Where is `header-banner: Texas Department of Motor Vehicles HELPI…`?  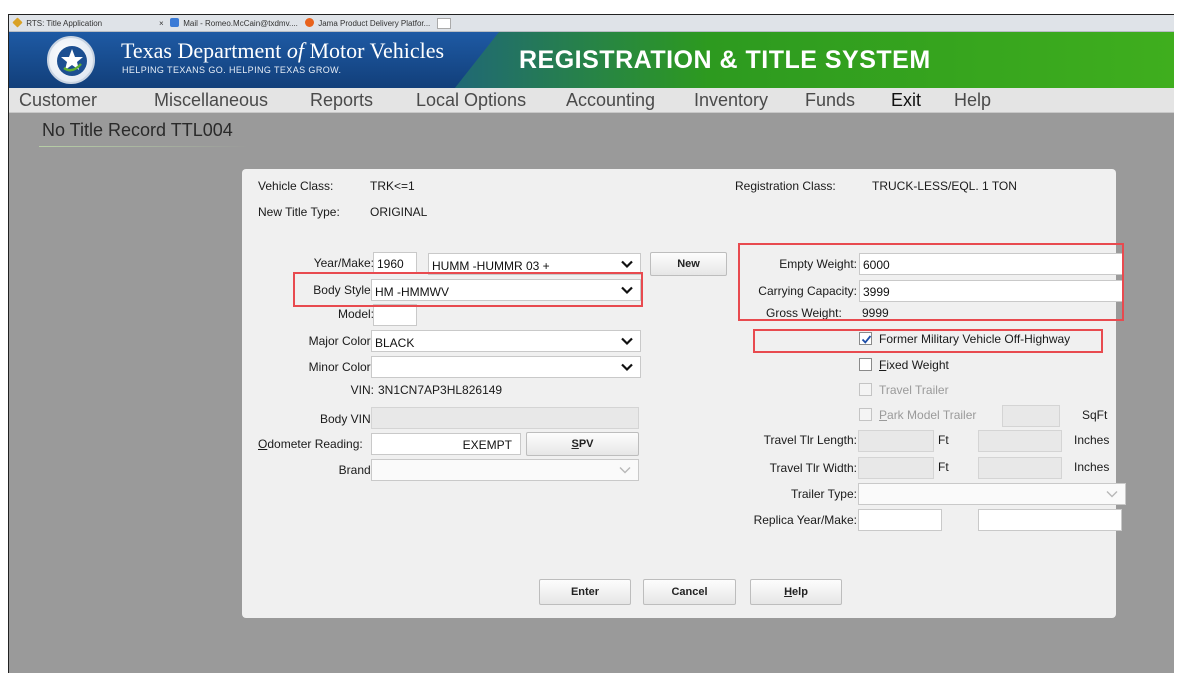 header-banner: Texas Department of Motor Vehicles HELPI… is located at coordinates (591, 60).